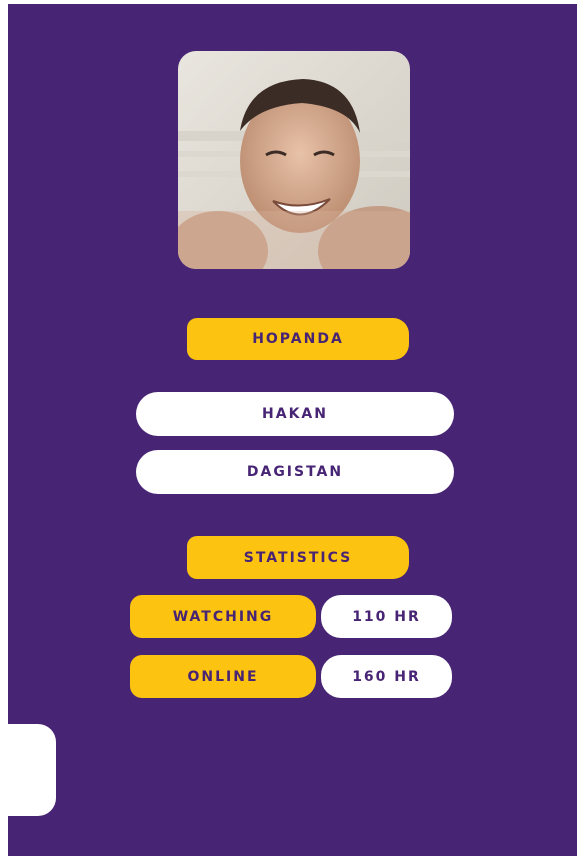 Image resolution: width=577 pixels, height=860 pixels. I want to click on last-name-text: DAGISTAN, so click(295, 472).